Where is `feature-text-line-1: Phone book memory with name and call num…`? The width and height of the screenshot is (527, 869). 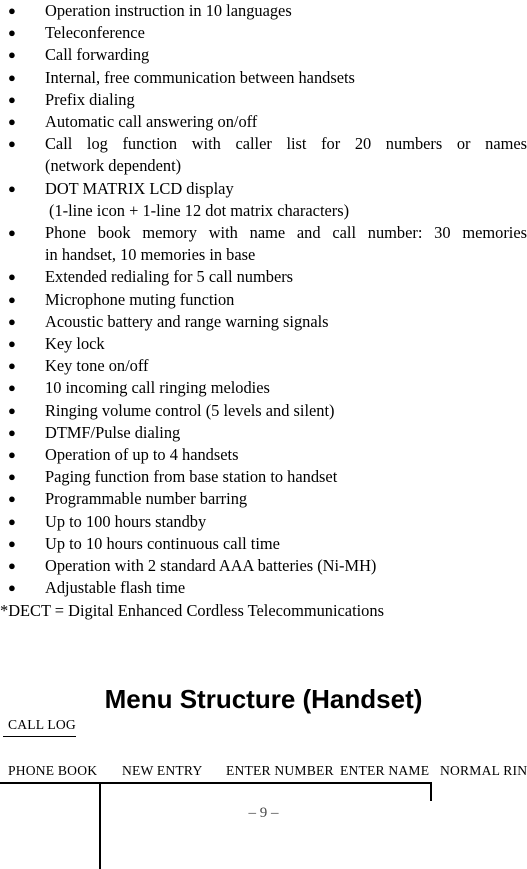 feature-text-line-1: Phone book memory with name and call num… is located at coordinates (286, 233).